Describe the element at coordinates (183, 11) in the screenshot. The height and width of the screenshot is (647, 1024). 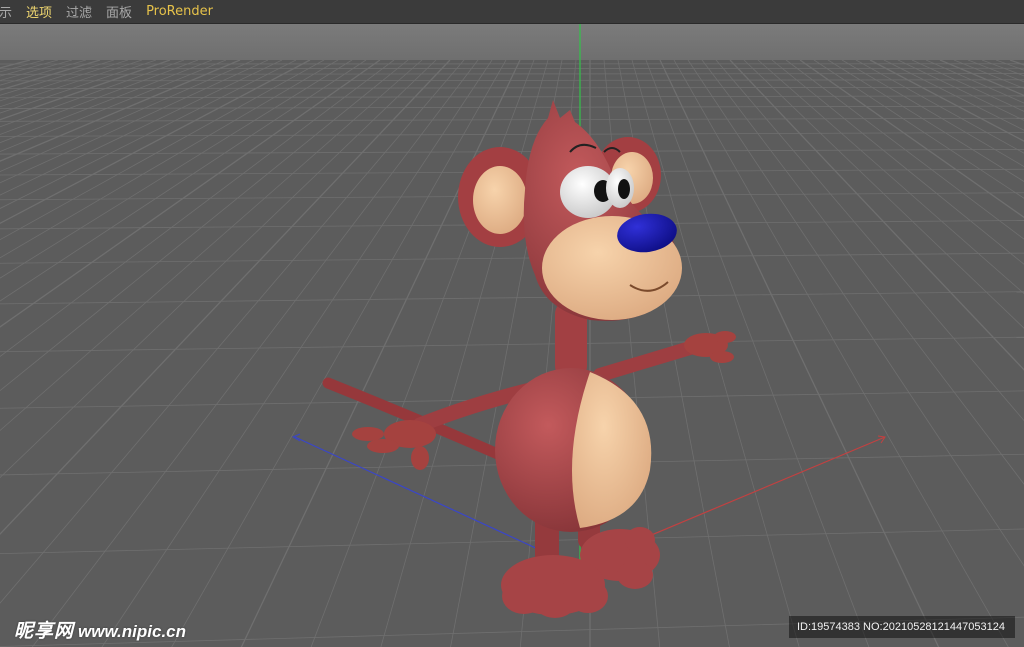
I see `menu-item-prorender: ProRender` at that location.